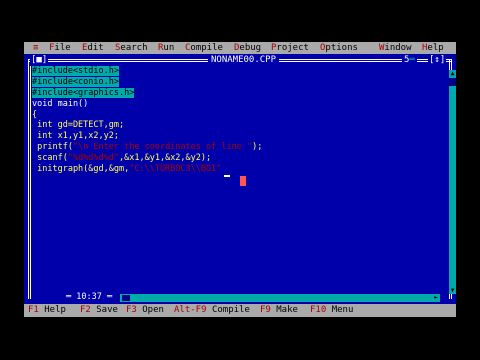 The height and width of the screenshot is (360, 480). What do you see at coordinates (452, 182) in the screenshot?
I see `vertical-scrollbar: ▲ ▼` at bounding box center [452, 182].